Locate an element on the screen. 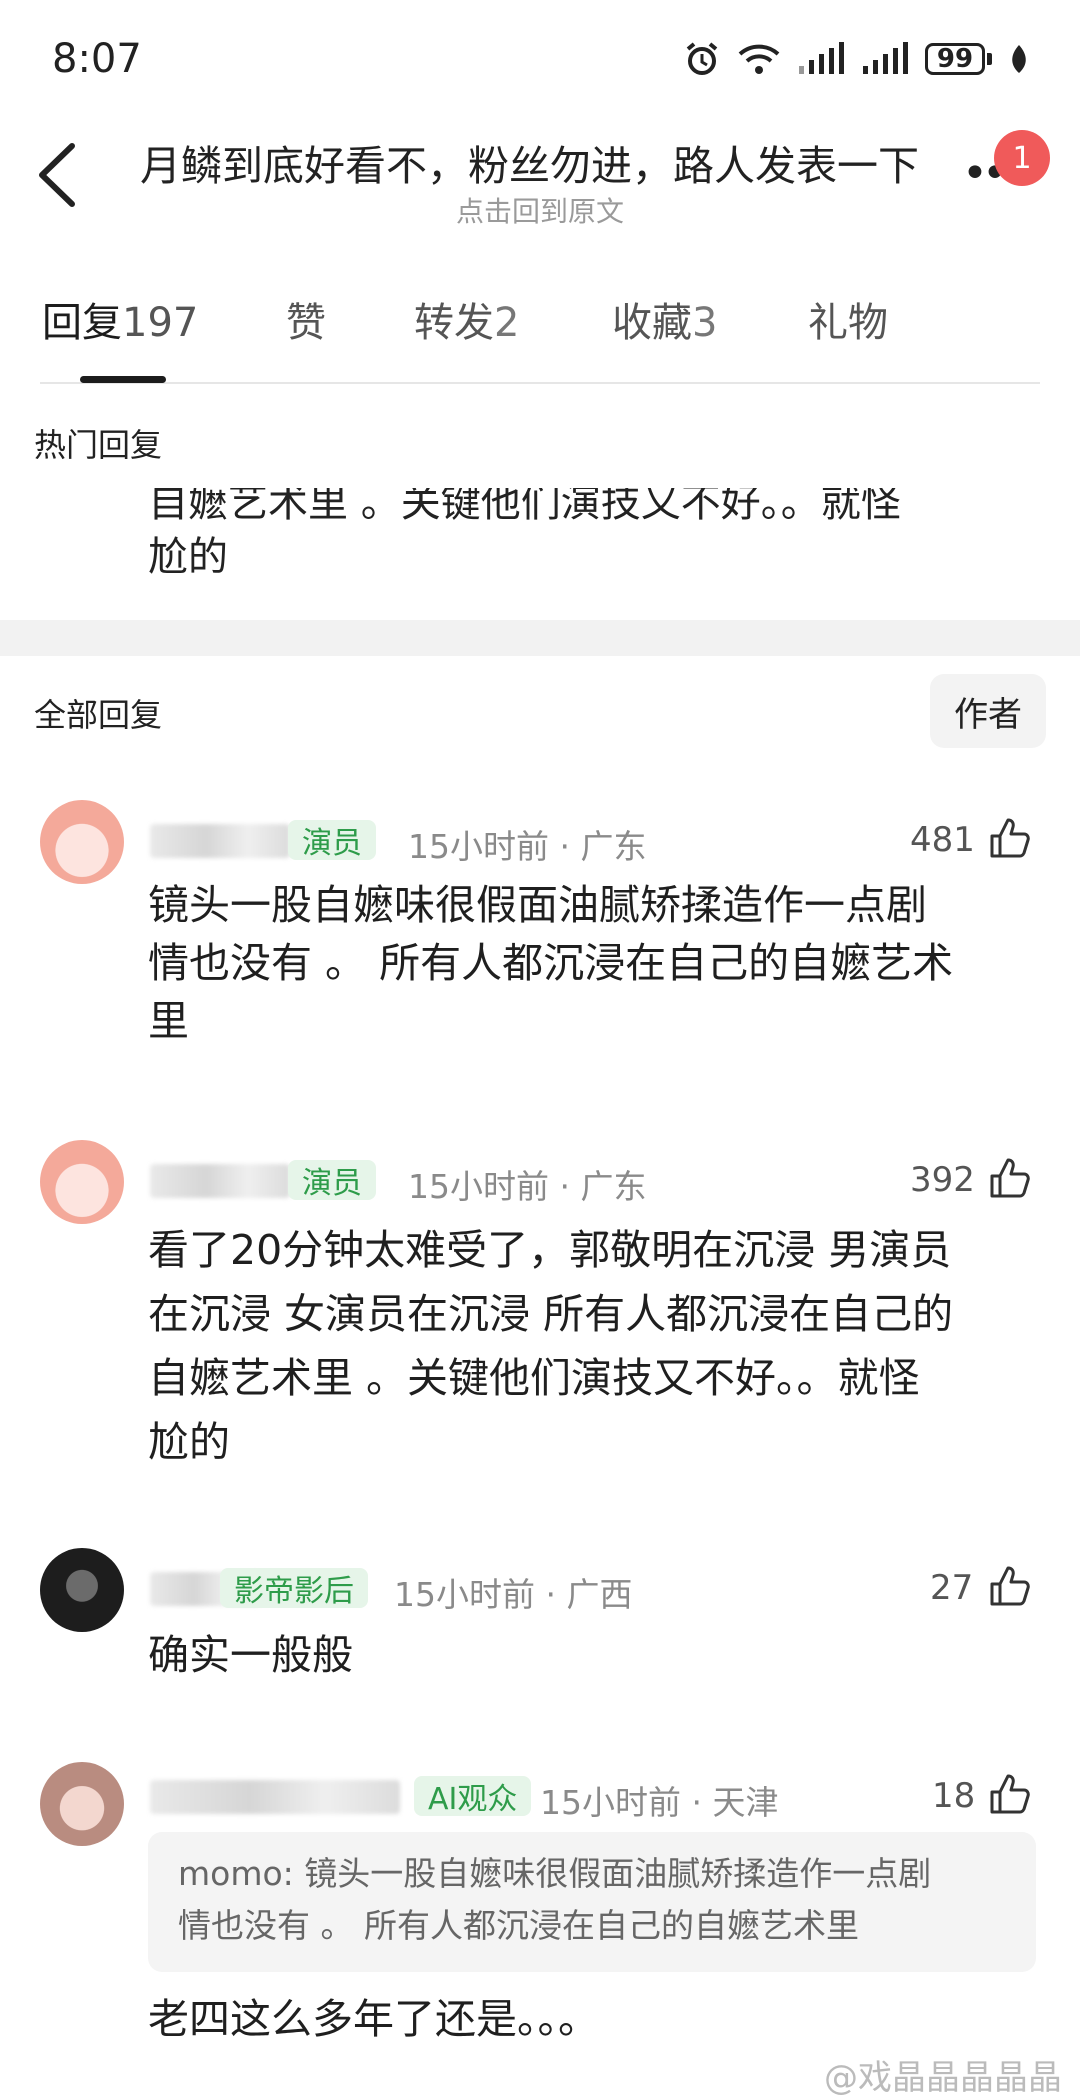 This screenshot has height=2099, width=1080. tab-reposts: 转发2 is located at coordinates (466, 319).